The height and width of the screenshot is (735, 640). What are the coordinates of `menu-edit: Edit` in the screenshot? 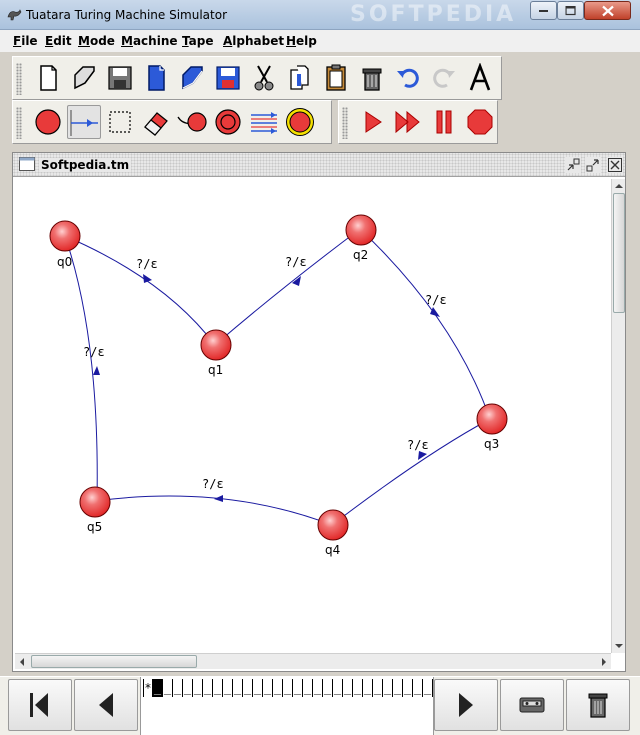 It's located at (58, 41).